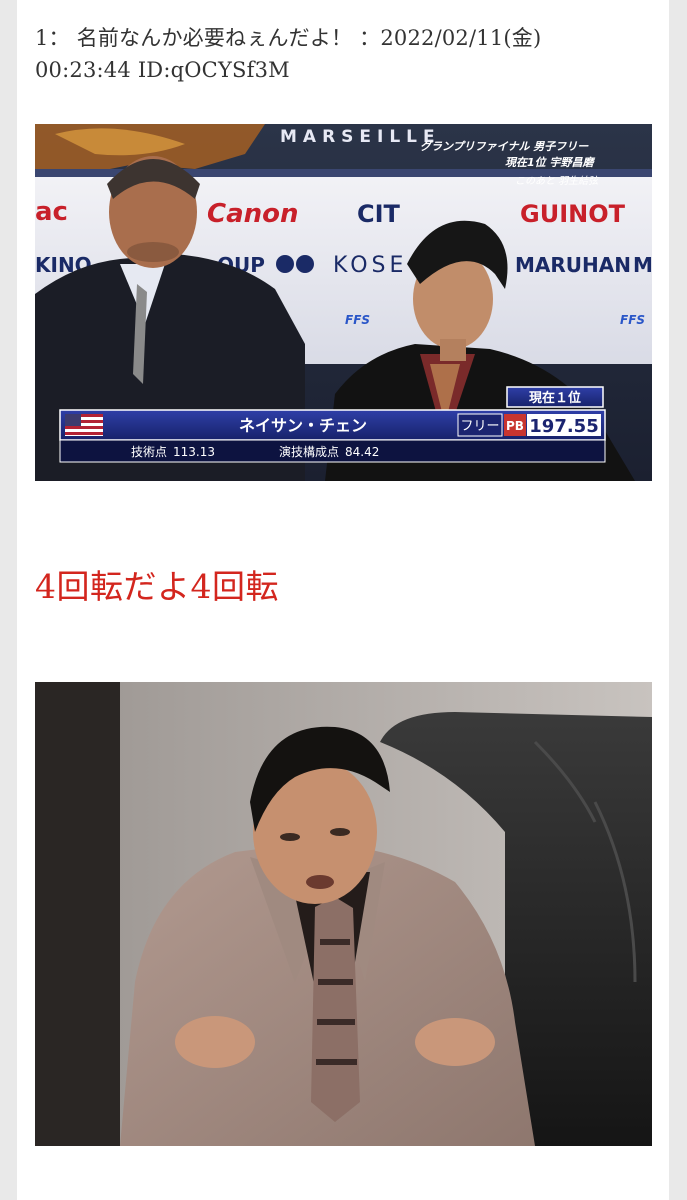 This screenshot has width=687, height=1200. I want to click on comp-score: 84.42, so click(362, 452).